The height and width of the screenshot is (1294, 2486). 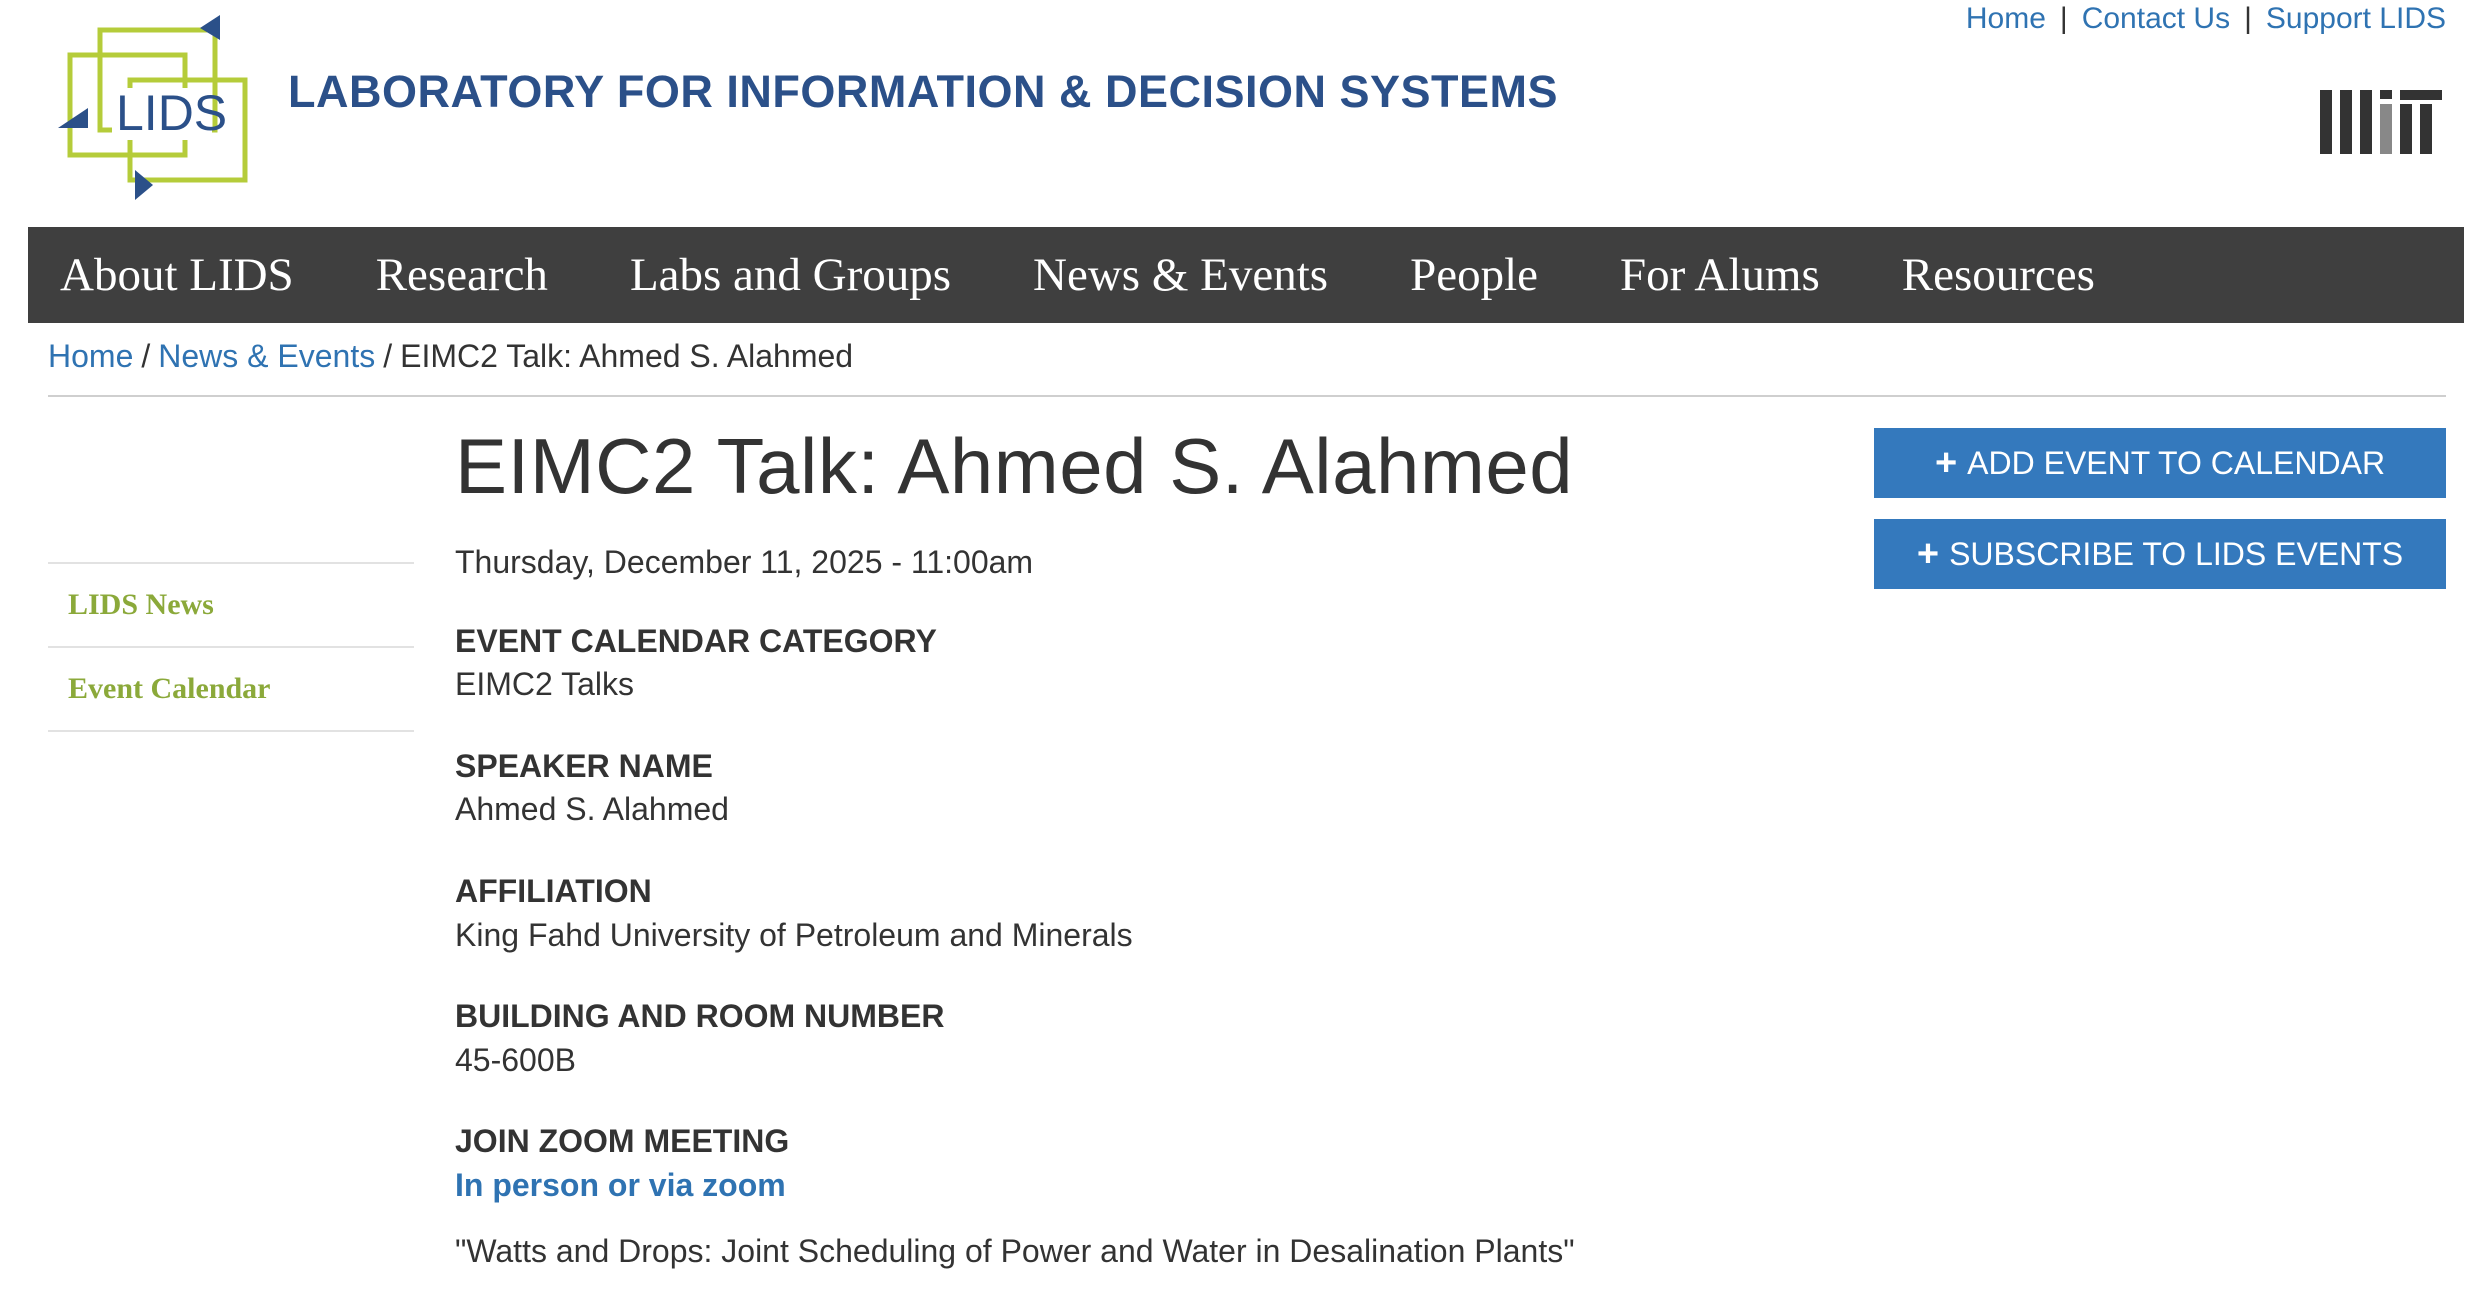 What do you see at coordinates (622, 1141) in the screenshot?
I see `field-label: JOIN ZOOM MEETING` at bounding box center [622, 1141].